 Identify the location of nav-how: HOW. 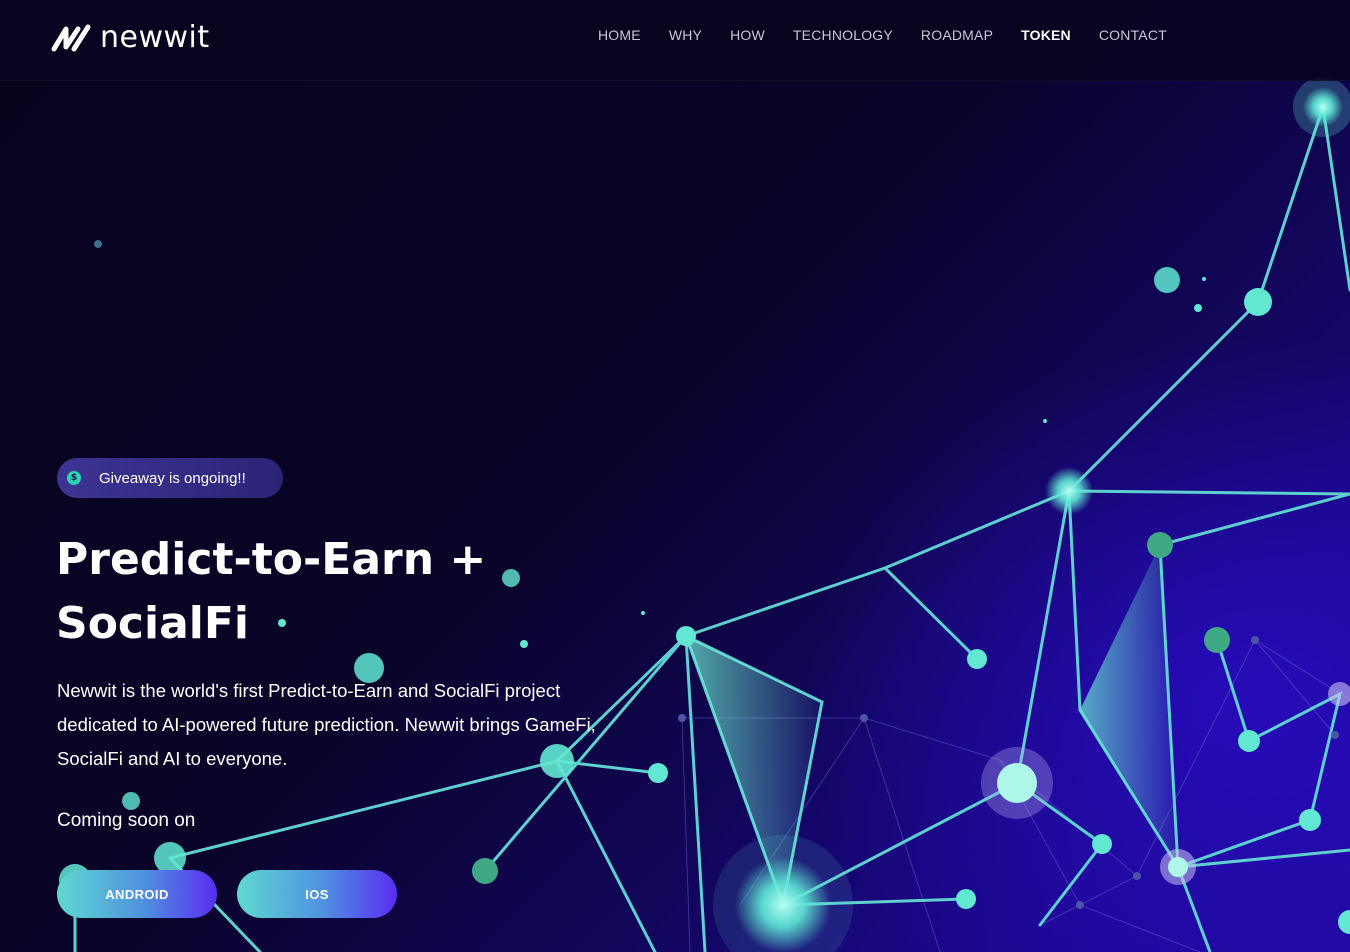
(747, 35).